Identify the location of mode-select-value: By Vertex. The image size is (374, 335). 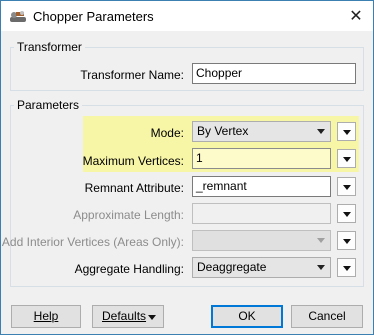
(223, 131).